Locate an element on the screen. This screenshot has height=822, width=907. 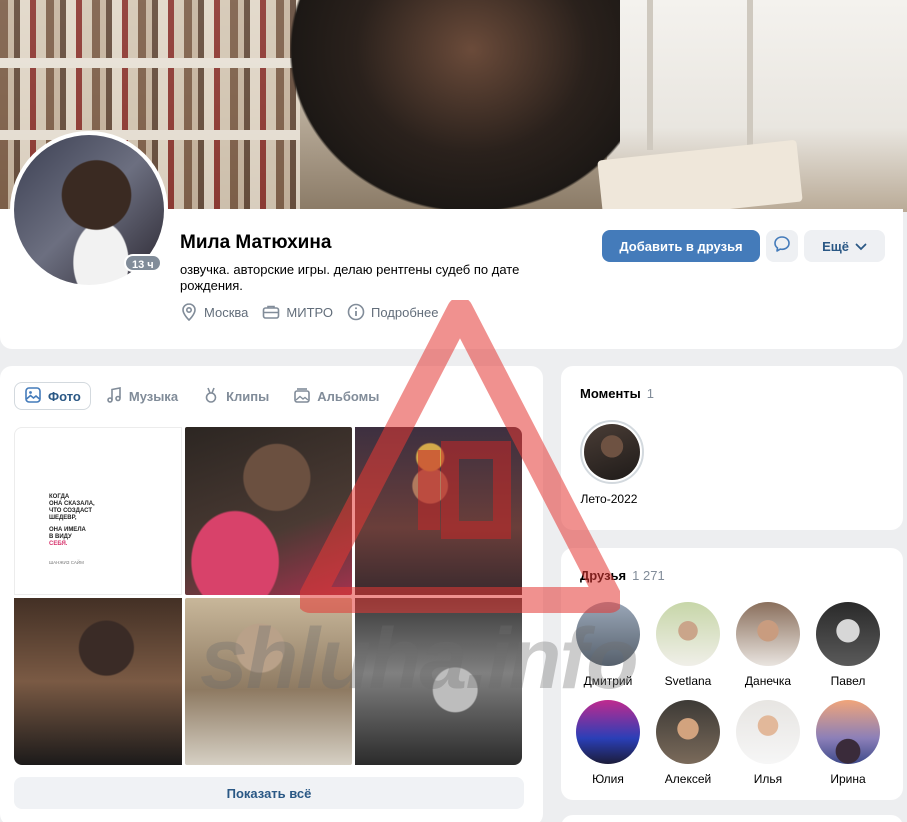
moments-title: Моменты 1 is located at coordinates (617, 393).